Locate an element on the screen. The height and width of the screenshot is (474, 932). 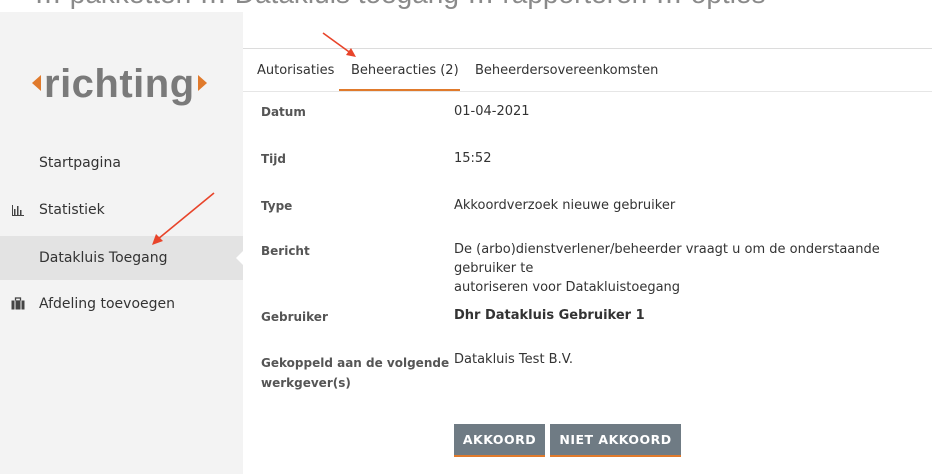
datum-value: 01-04-2021 is located at coordinates (492, 111).